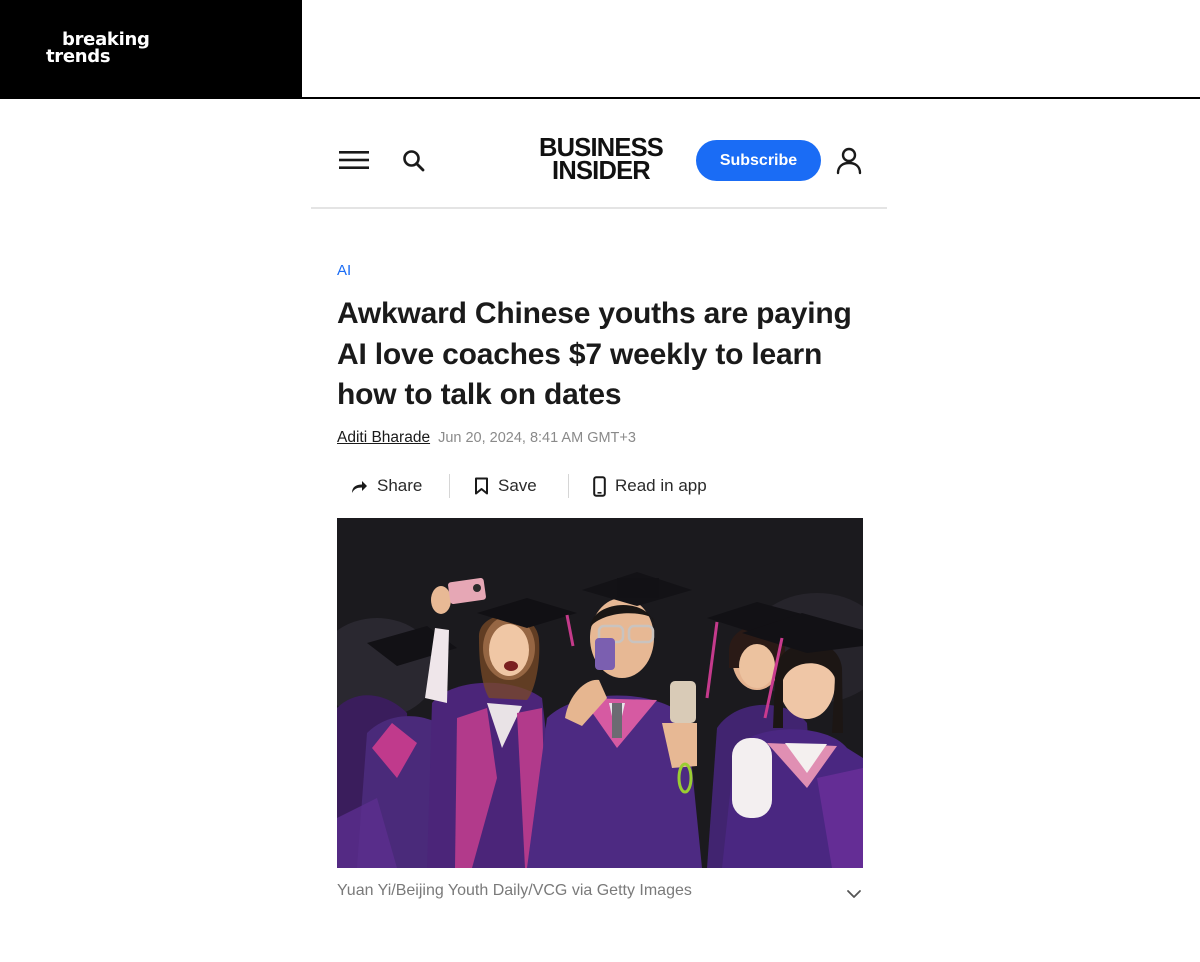 This screenshot has width=1200, height=962. What do you see at coordinates (354, 160) in the screenshot?
I see `hamburger-menu-icon` at bounding box center [354, 160].